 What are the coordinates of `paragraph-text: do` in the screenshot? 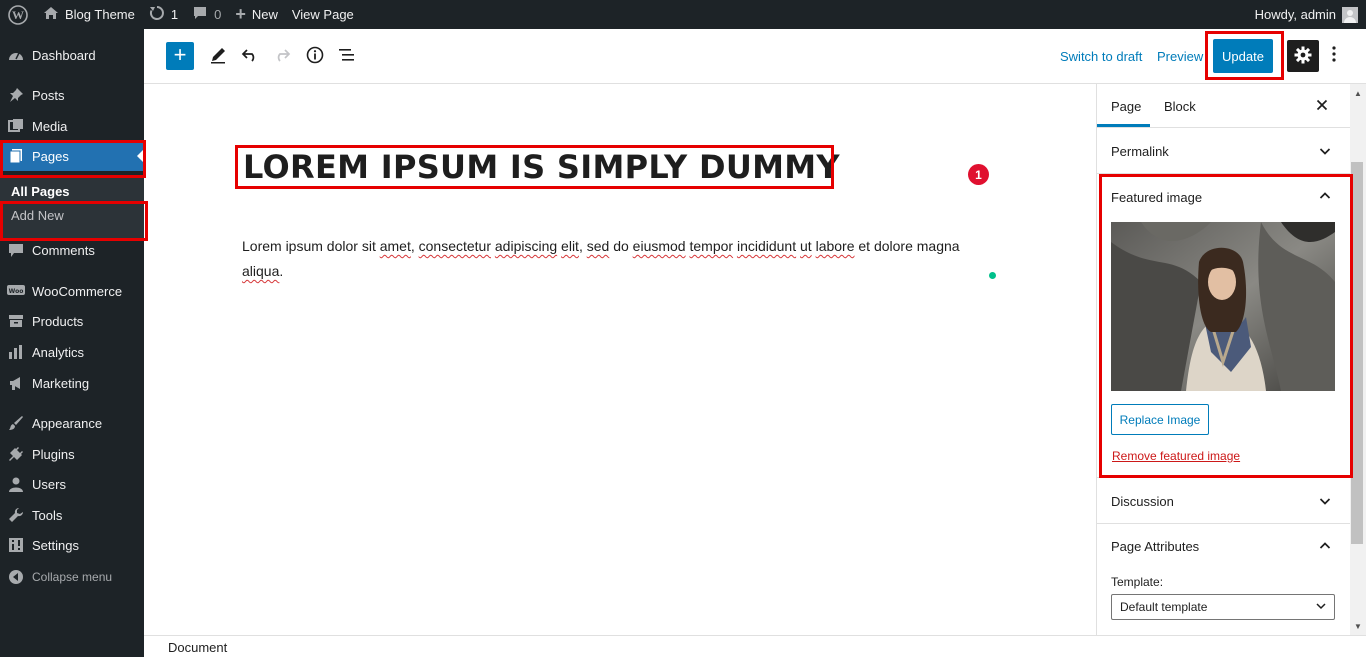 It's located at (621, 246).